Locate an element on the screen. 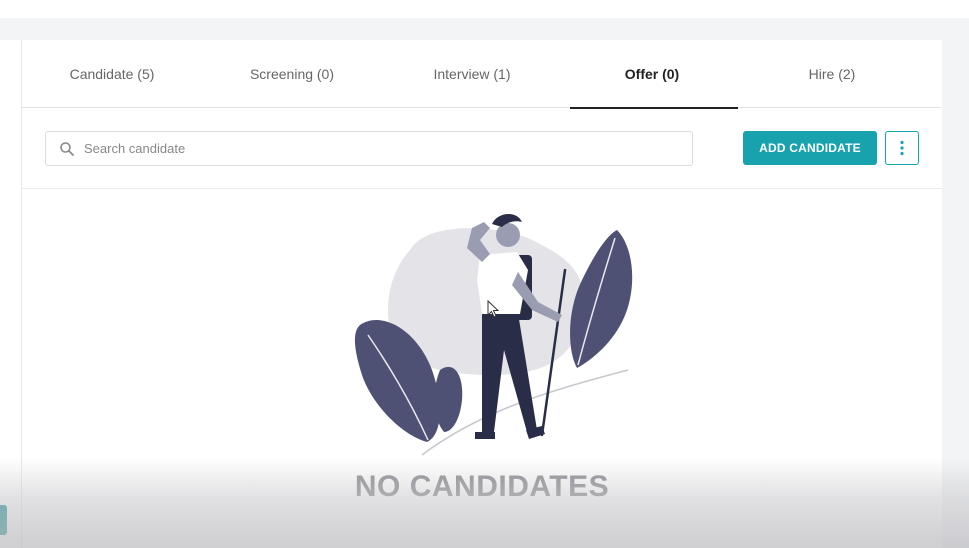  tab-offer: Offer (0) is located at coordinates (652, 74).